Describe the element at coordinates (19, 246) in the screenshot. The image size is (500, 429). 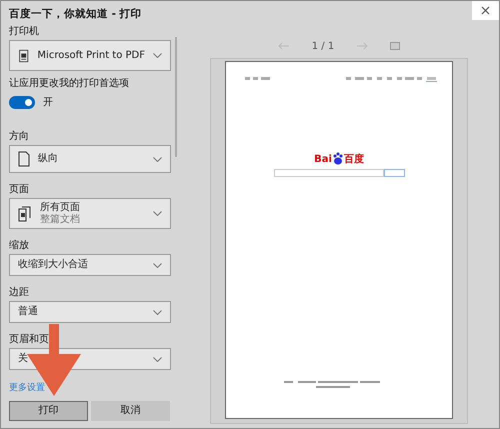
I see `field-label: 缩放` at that location.